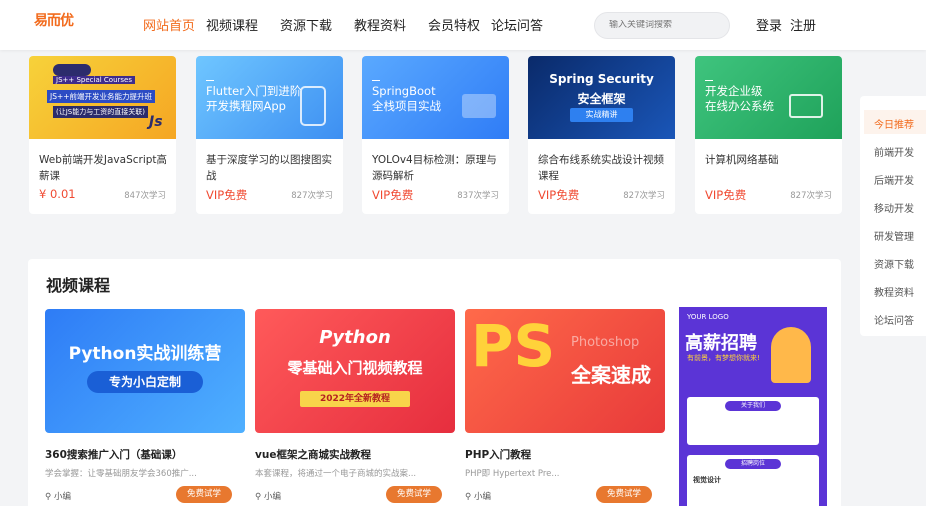  What do you see at coordinates (145, 354) in the screenshot?
I see `thumb-text: Python实战训练营` at bounding box center [145, 354].